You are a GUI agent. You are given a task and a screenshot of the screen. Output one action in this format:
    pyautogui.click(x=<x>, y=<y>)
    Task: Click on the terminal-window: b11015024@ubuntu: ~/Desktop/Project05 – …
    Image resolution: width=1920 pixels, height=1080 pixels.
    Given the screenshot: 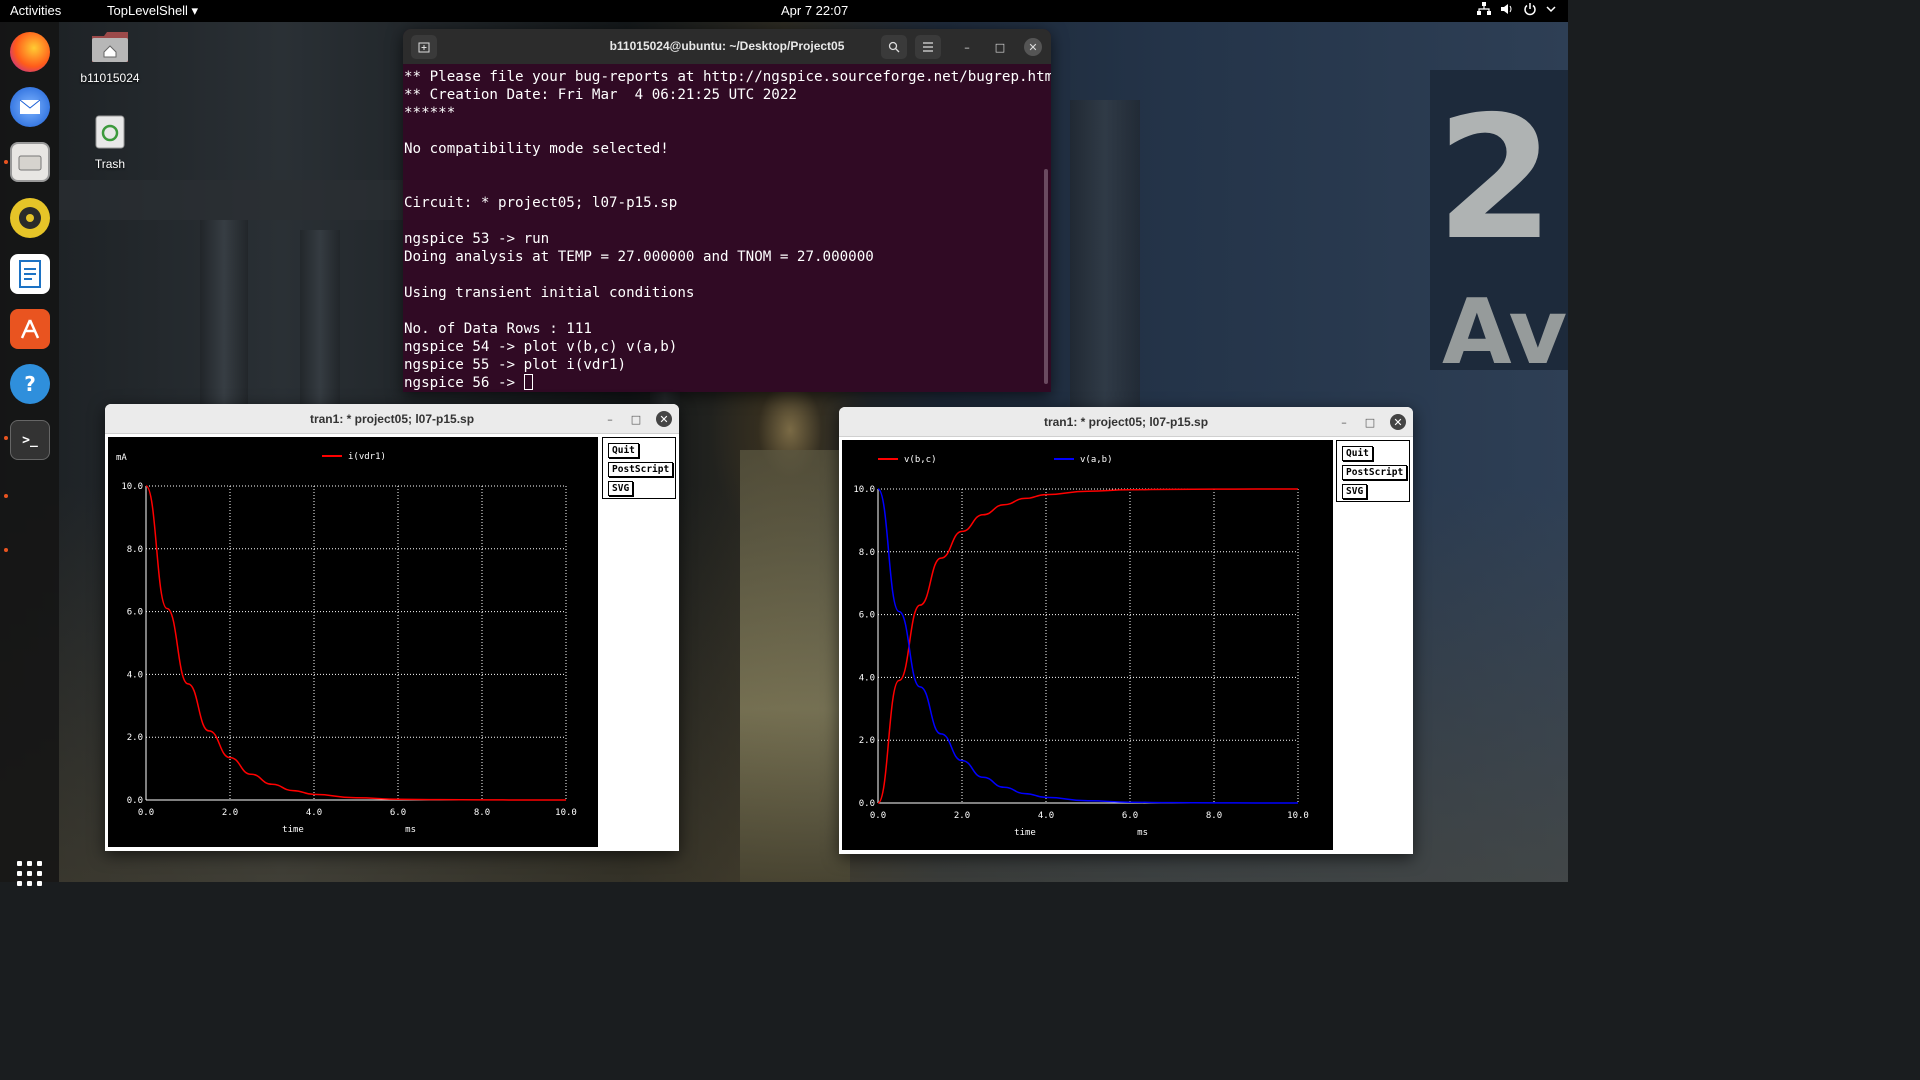 What is the action you would take?
    pyautogui.click(x=727, y=210)
    